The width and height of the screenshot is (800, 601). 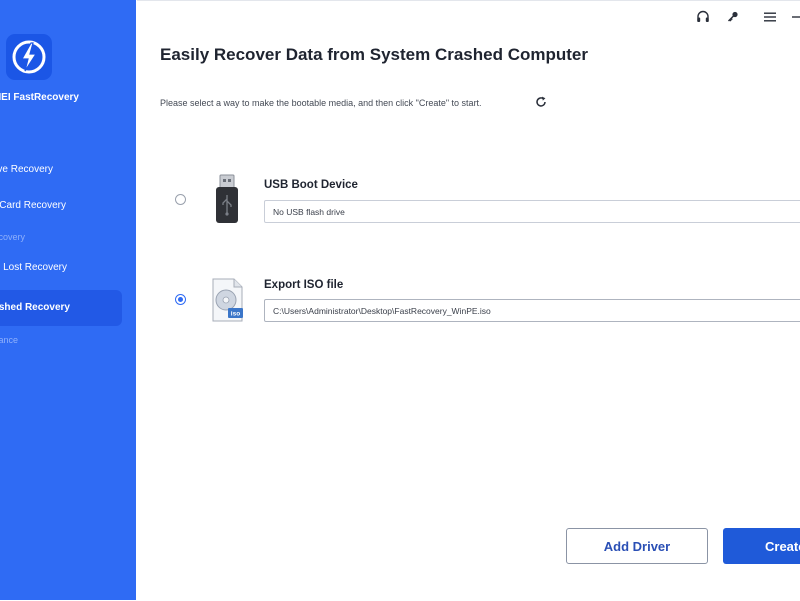 What do you see at coordinates (532, 211) in the screenshot?
I see `usb-drive-select: No USB flash drive` at bounding box center [532, 211].